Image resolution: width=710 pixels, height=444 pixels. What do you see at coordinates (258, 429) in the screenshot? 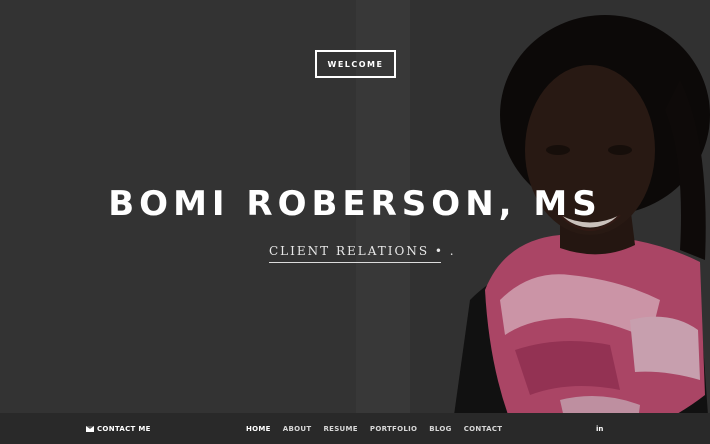
I see `nav-home: HOME` at bounding box center [258, 429].